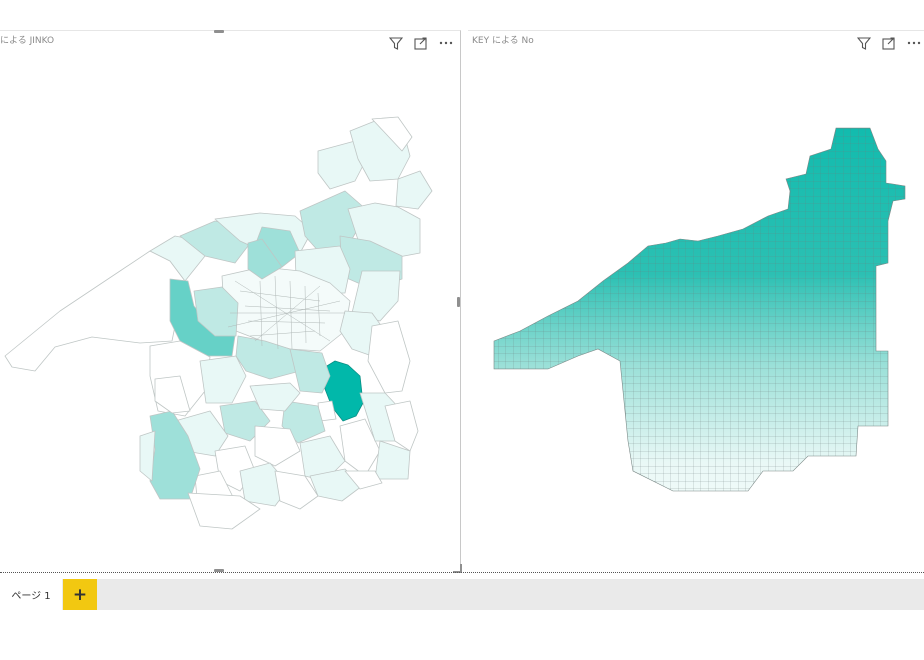 The image size is (924, 660). Describe the element at coordinates (462, 594) in the screenshot. I see `page-tab-bar: ページ 1 +` at that location.